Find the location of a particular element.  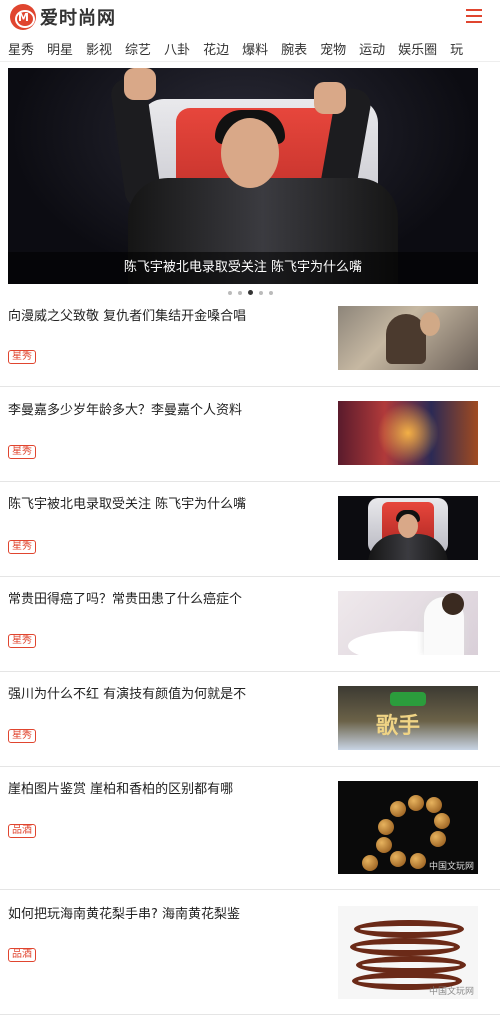

nav-item: 爆料 is located at coordinates (255, 46).